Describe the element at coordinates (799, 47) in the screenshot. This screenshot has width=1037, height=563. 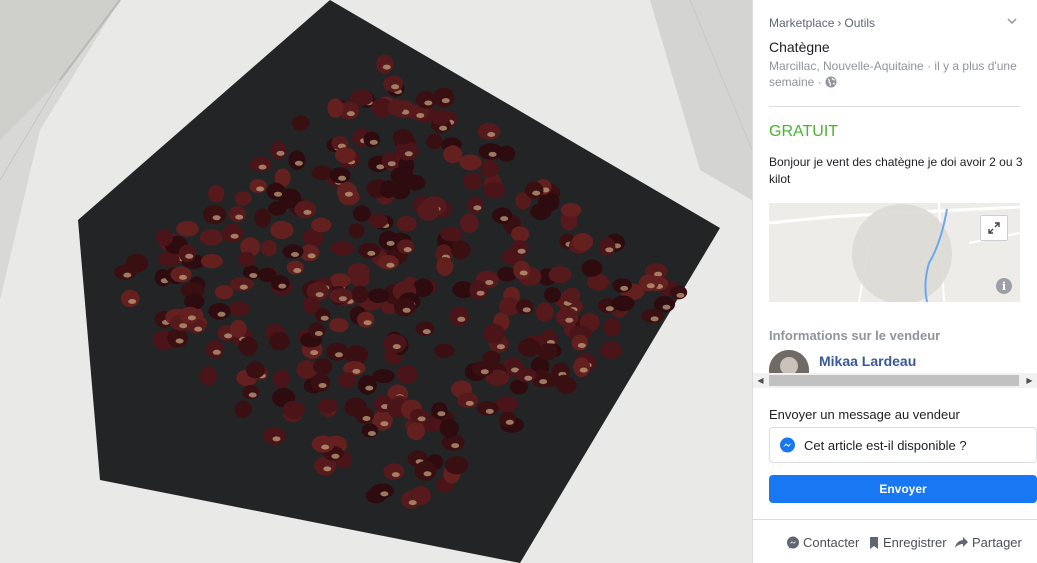
I see `listing-title: Chatègne` at that location.